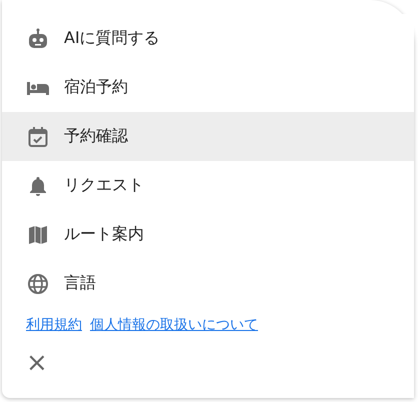 This screenshot has width=418, height=402. What do you see at coordinates (54, 331) in the screenshot?
I see `footer-link: 利用規約` at bounding box center [54, 331].